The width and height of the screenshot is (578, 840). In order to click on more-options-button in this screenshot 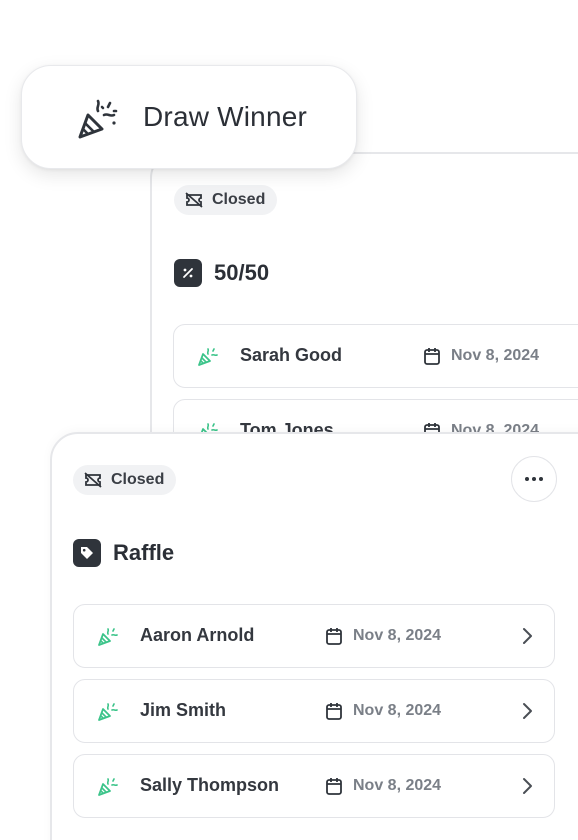, I will do `click(534, 479)`.